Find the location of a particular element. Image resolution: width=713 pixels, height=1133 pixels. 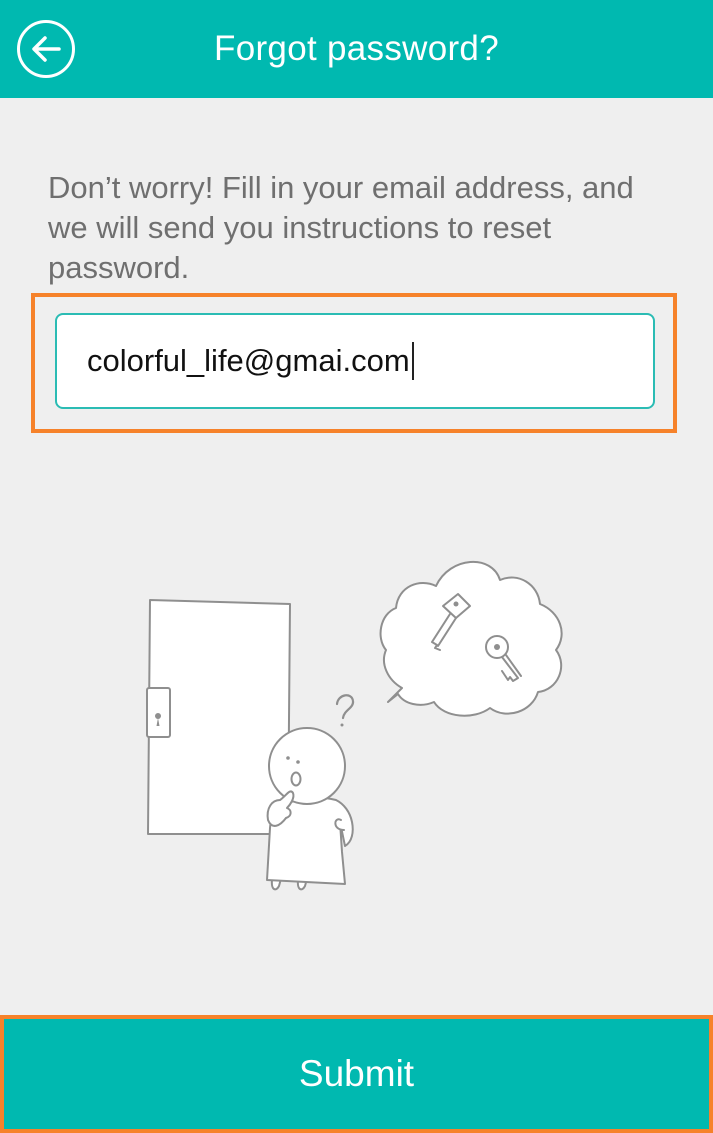

submit-button: Submit is located at coordinates (356, 1074).